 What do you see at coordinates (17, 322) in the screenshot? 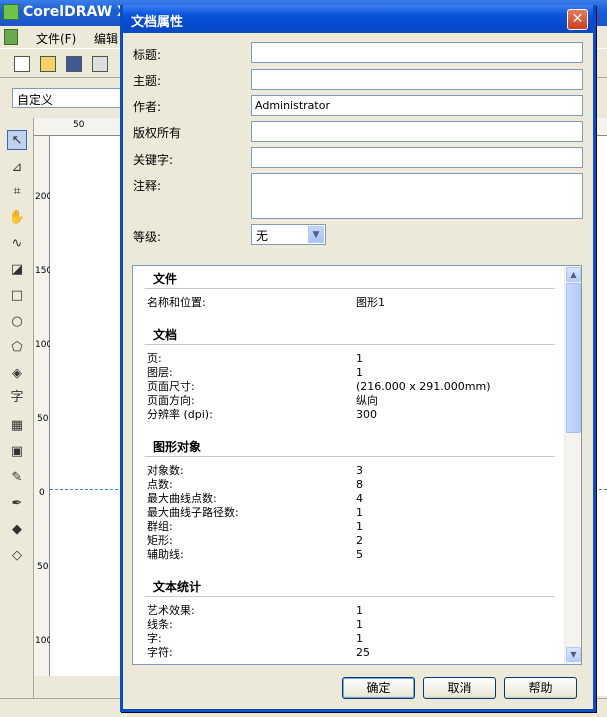
I see `ellipse-tool-icon: ○` at bounding box center [17, 322].